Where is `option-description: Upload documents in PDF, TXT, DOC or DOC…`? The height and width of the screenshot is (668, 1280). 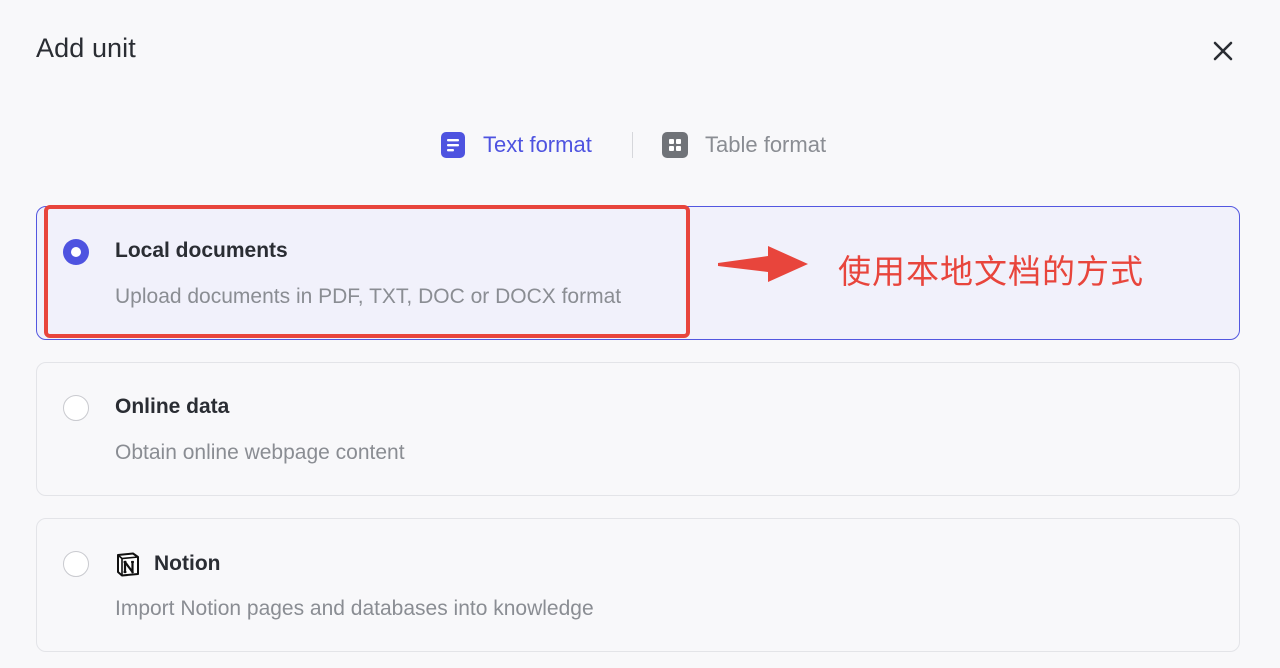 option-description: Upload documents in PDF, TXT, DOC or DOC… is located at coordinates (368, 296).